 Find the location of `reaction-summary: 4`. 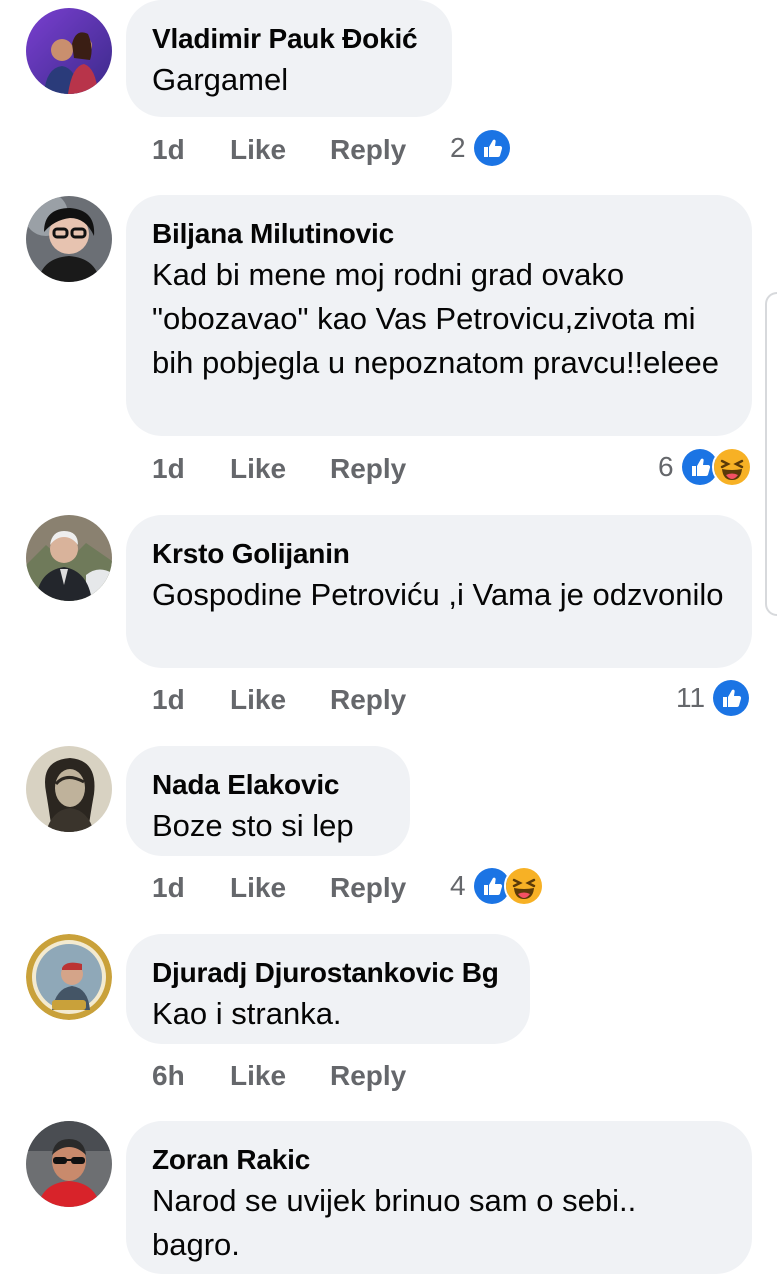

reaction-summary: 4 is located at coordinates (497, 886).